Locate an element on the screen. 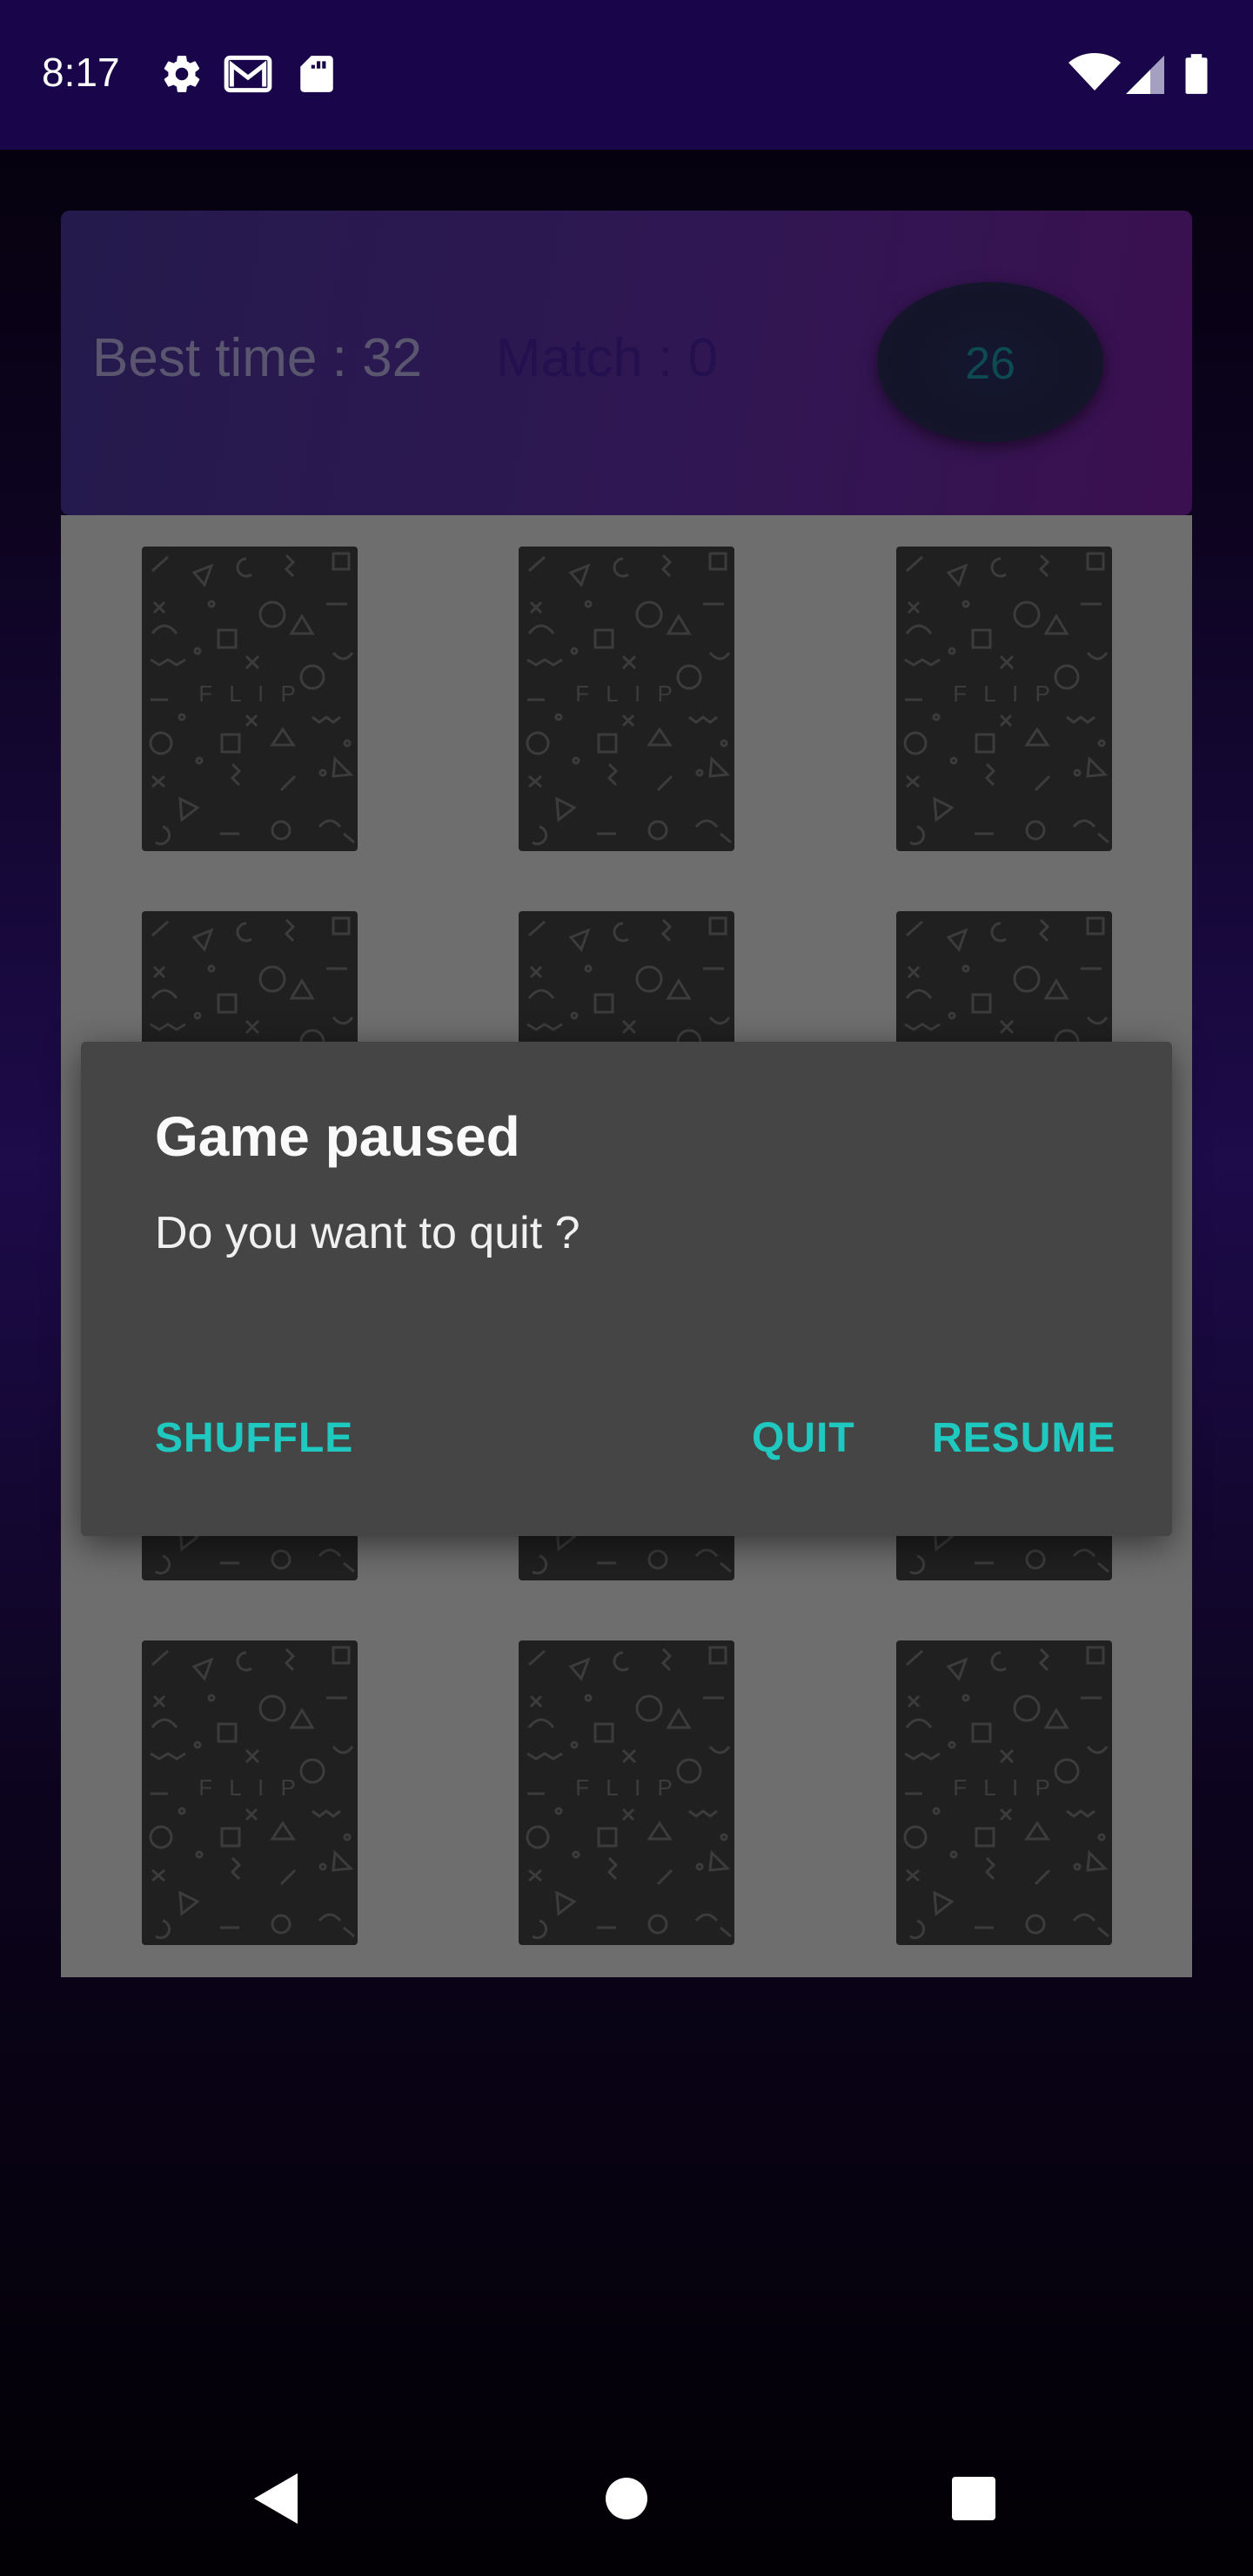 This screenshot has width=1253, height=2576. quit-button: QUIT is located at coordinates (803, 1438).